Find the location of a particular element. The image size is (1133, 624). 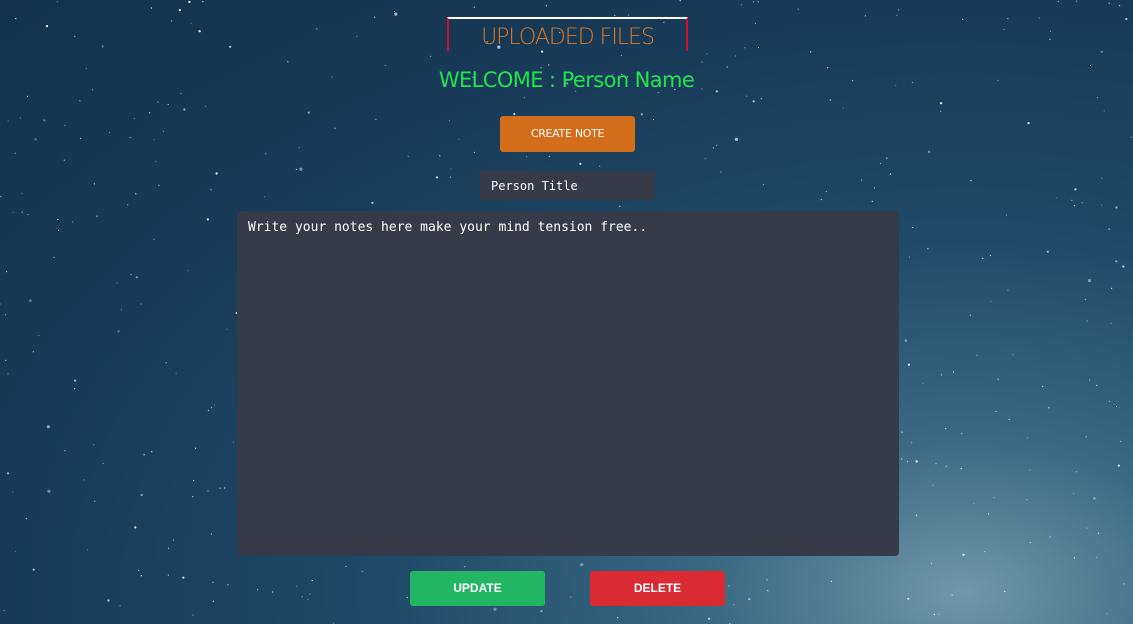

create-note-button: CREATE NOTE is located at coordinates (567, 134).